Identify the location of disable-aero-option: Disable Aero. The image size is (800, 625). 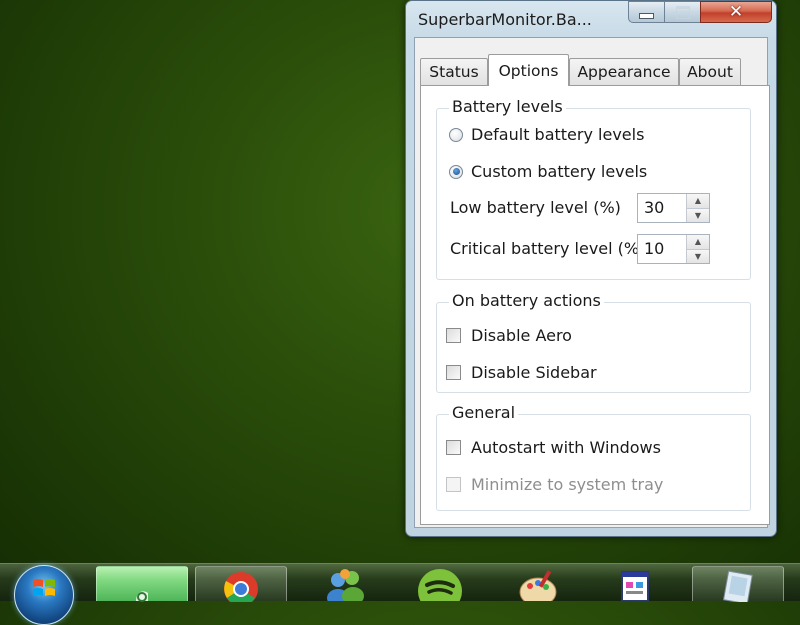
(509, 335).